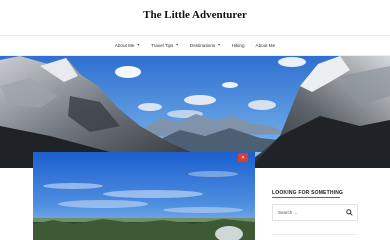 The width and height of the screenshot is (390, 240). I want to click on nav-item-label: Destinations, so click(202, 45).